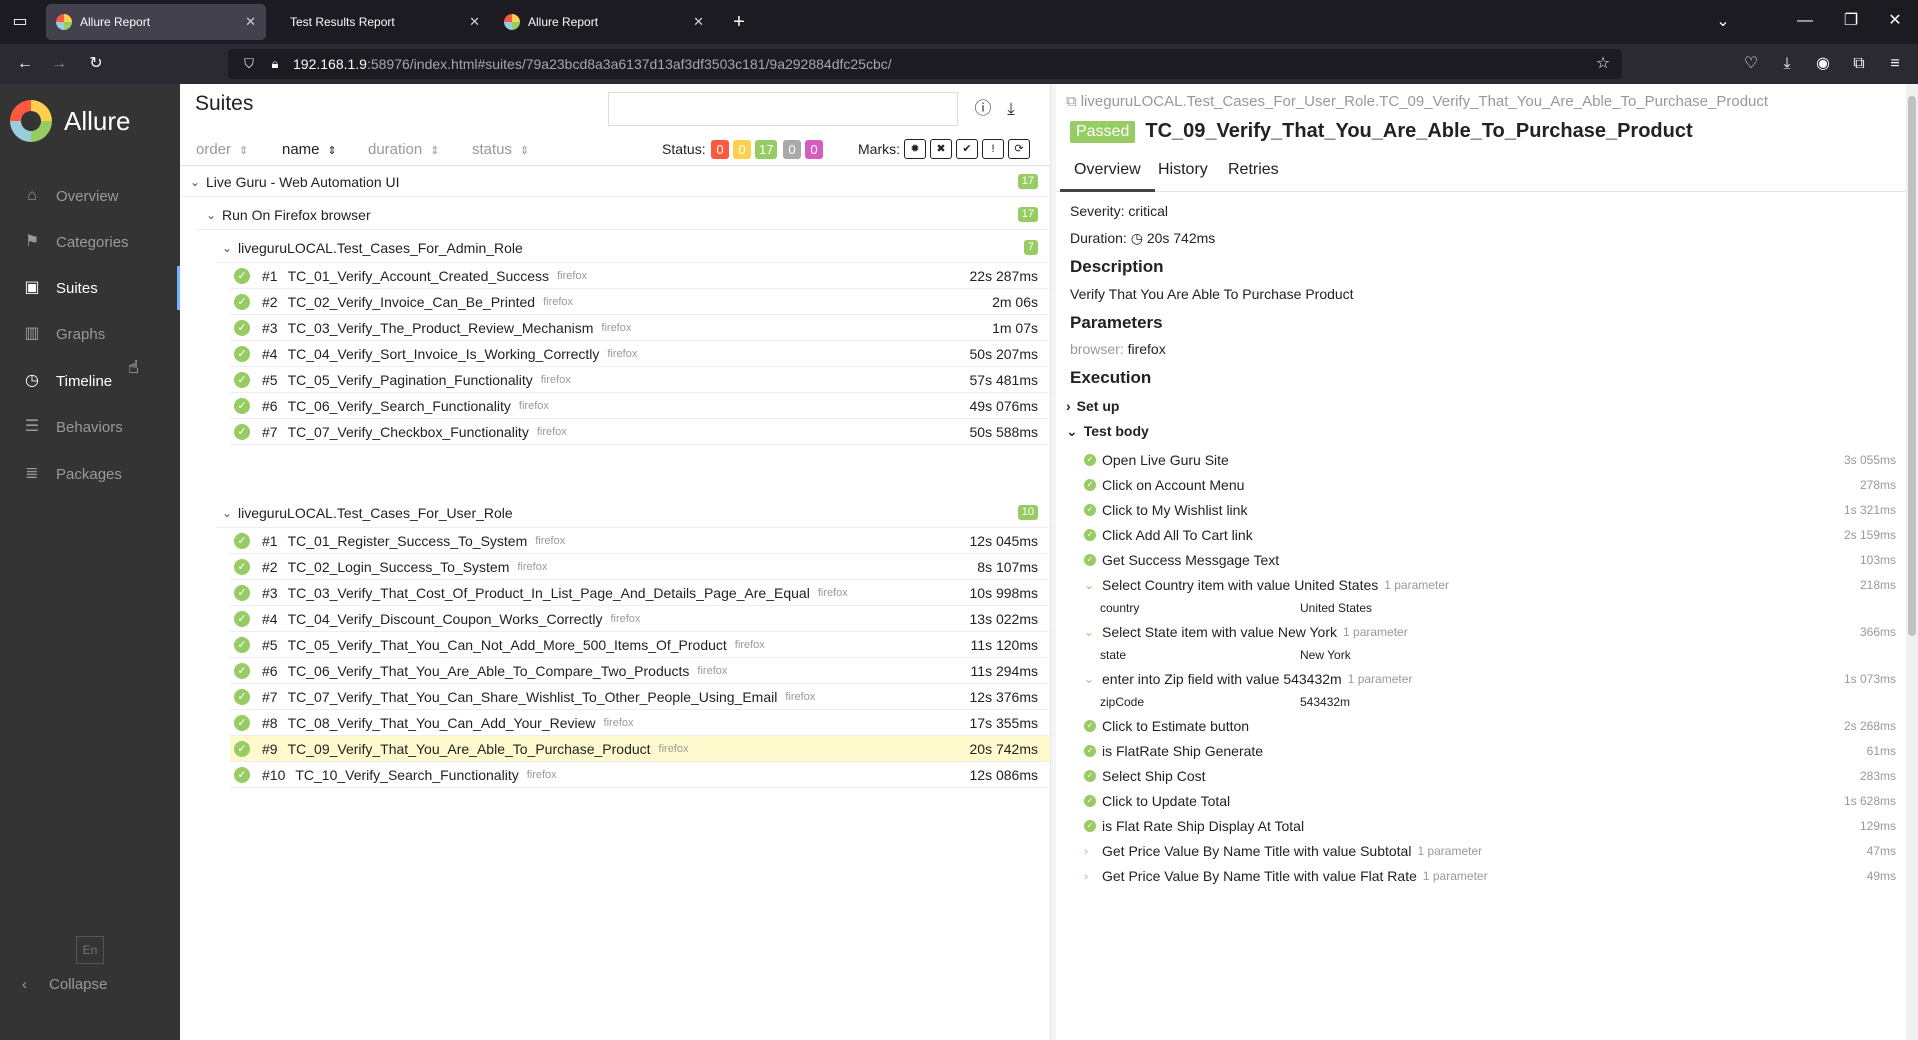 The height and width of the screenshot is (1040, 1918). What do you see at coordinates (1183, 172) in the screenshot?
I see `tab-history: History` at bounding box center [1183, 172].